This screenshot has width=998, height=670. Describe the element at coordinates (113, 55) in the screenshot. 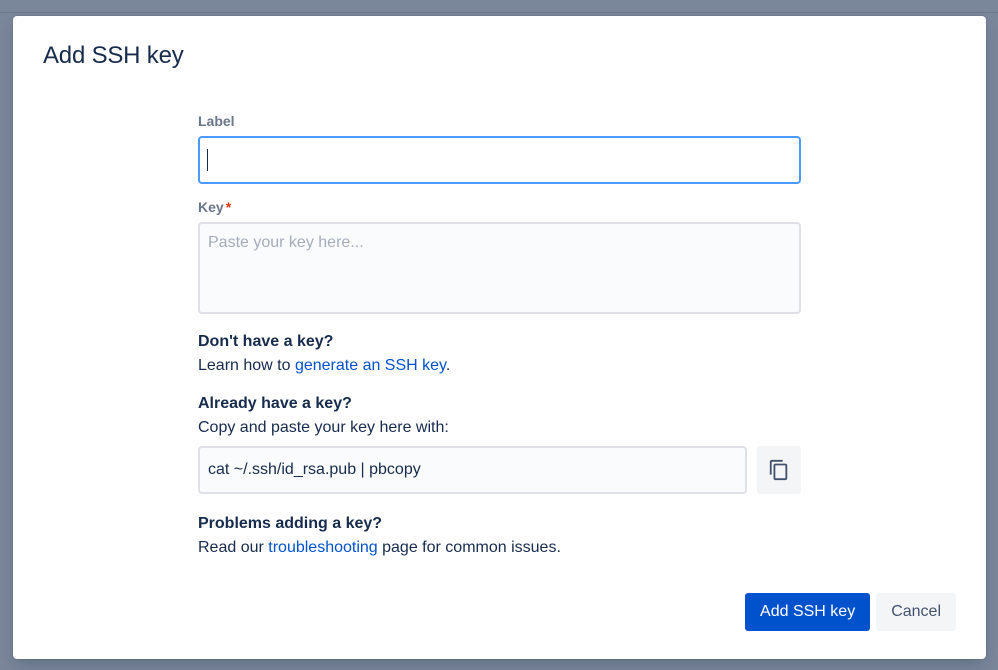

I see `dialog-title: Add SSH key` at that location.